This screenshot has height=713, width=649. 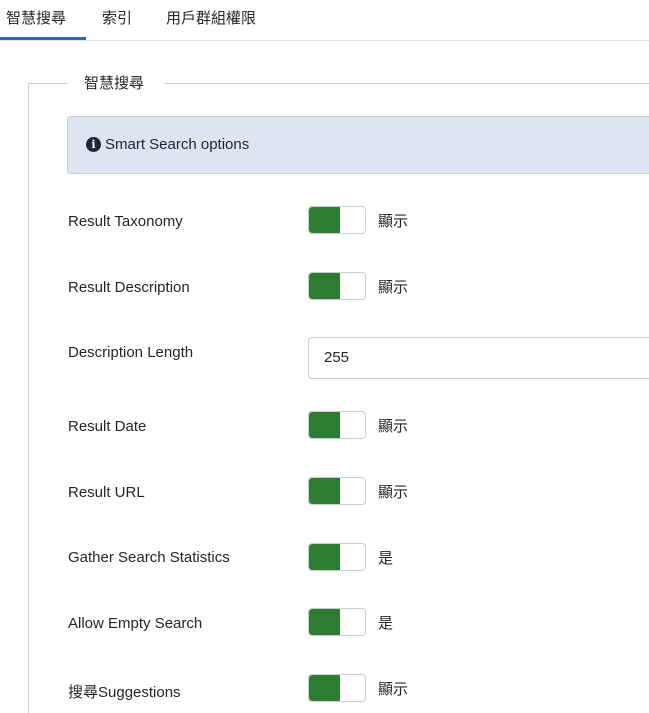 What do you see at coordinates (324, 20) in the screenshot?
I see `tab-bar: 智慧搜尋 索引 用戶群組權限` at bounding box center [324, 20].